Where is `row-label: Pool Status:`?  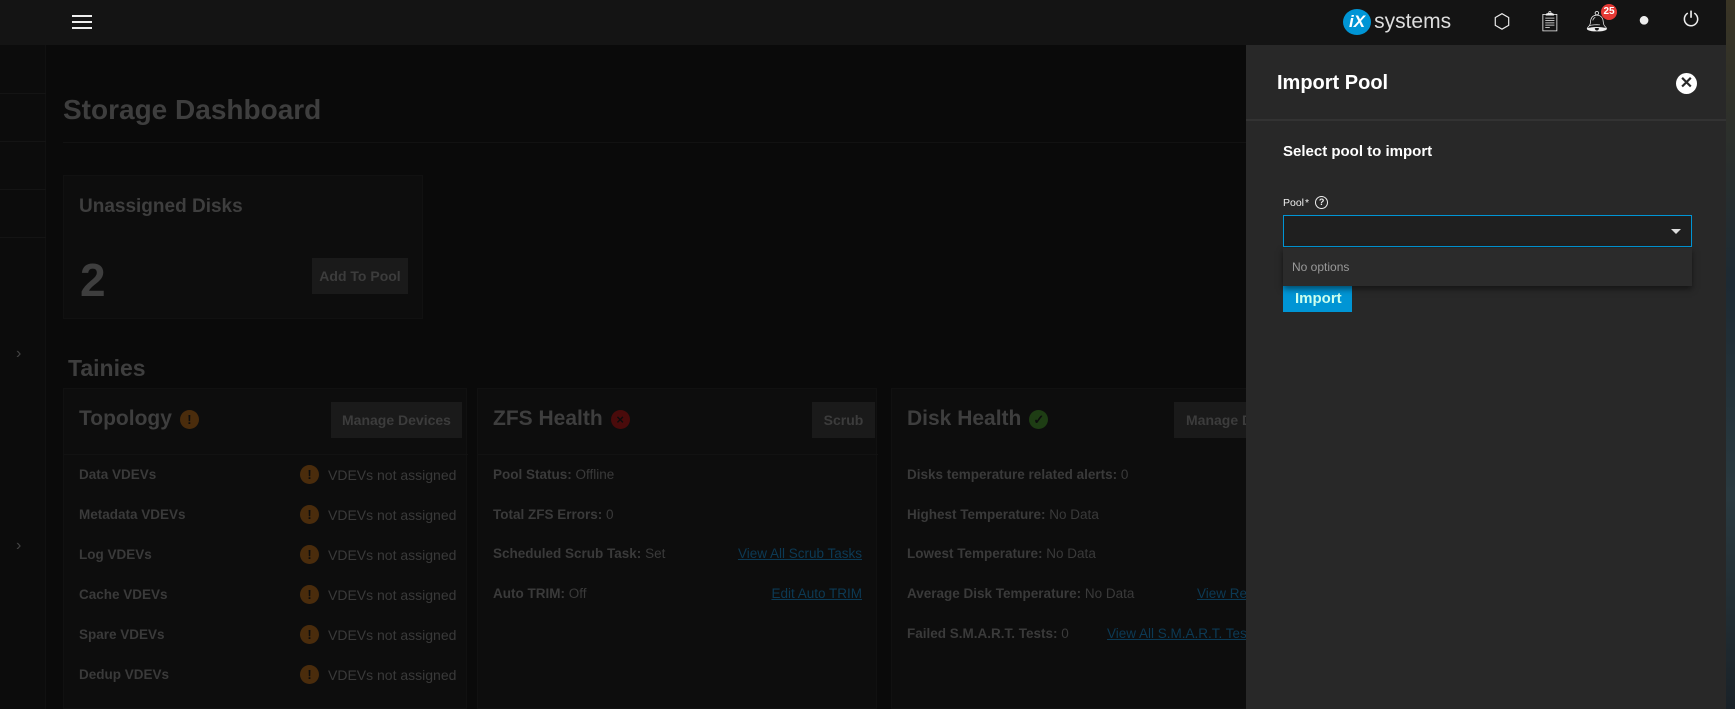
row-label: Pool Status: is located at coordinates (532, 474).